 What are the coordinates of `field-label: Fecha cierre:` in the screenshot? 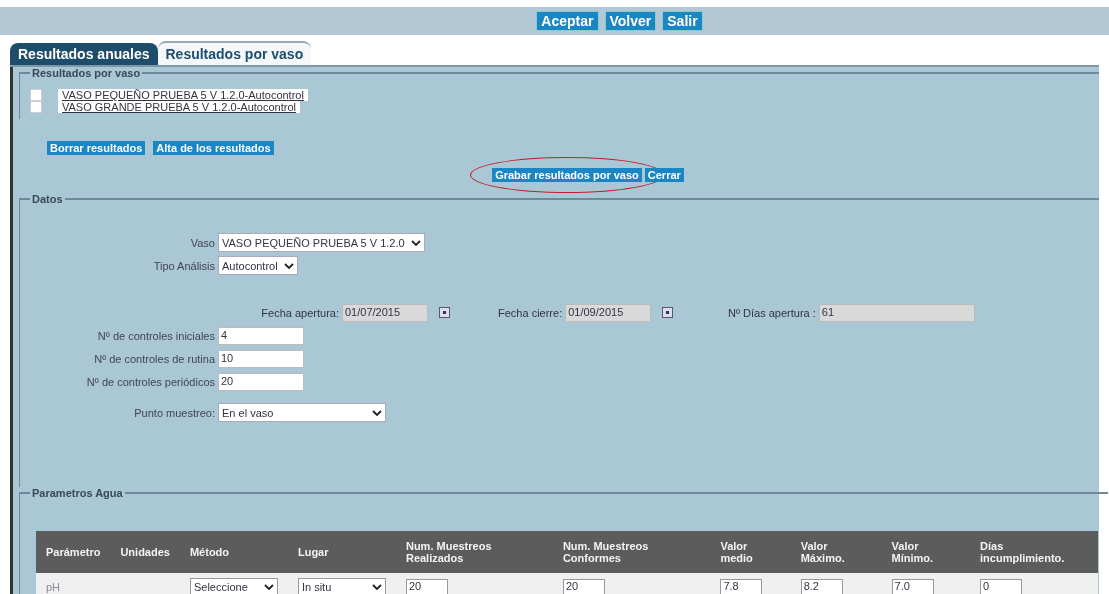 It's located at (530, 312).